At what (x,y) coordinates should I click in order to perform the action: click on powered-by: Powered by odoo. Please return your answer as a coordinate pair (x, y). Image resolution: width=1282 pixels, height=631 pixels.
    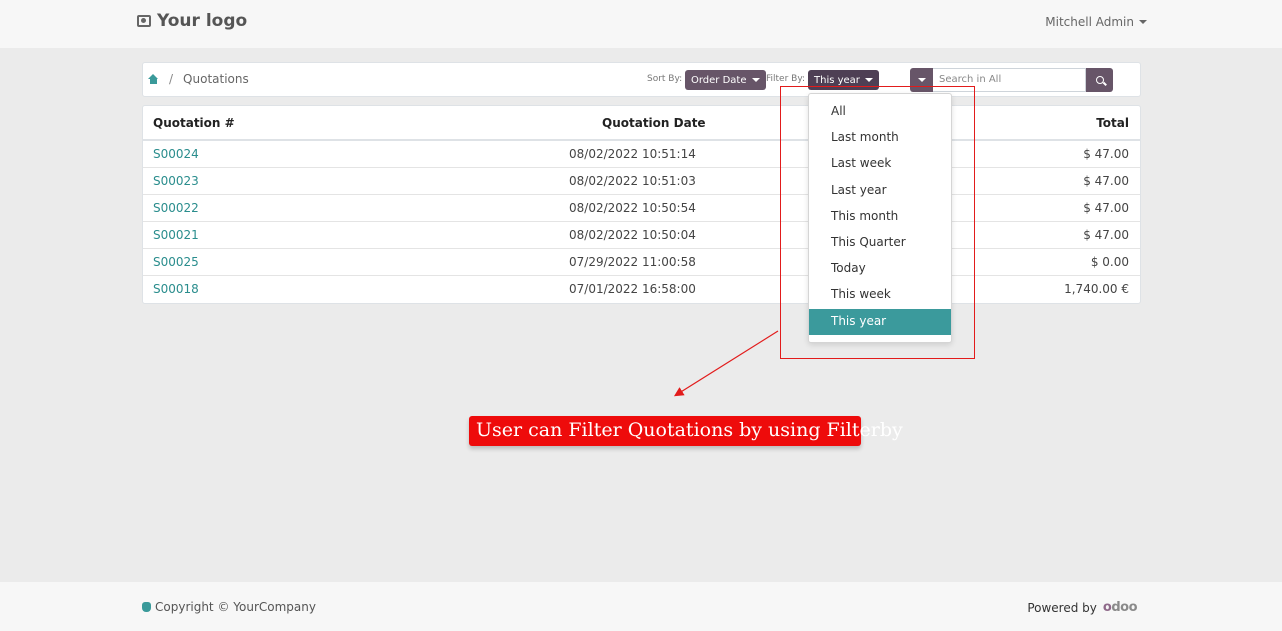
    Looking at the image, I should click on (1082, 607).